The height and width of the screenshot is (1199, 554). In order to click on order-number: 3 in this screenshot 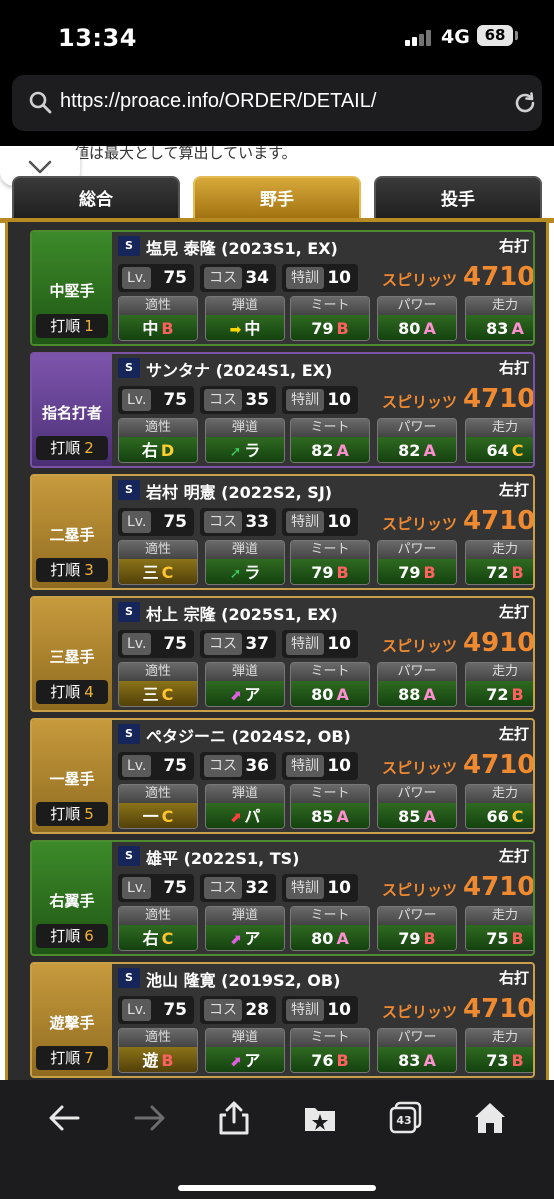, I will do `click(89, 570)`.